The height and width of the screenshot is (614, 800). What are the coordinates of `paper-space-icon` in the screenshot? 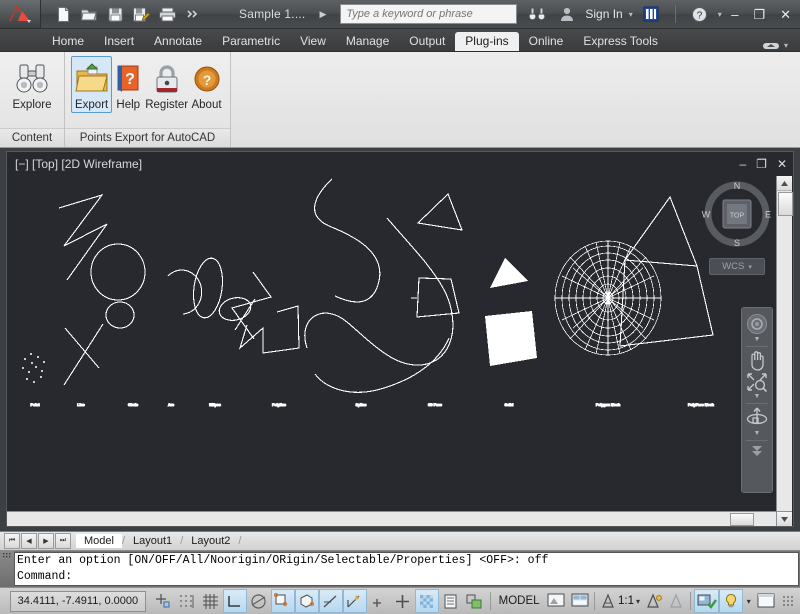 It's located at (579, 601).